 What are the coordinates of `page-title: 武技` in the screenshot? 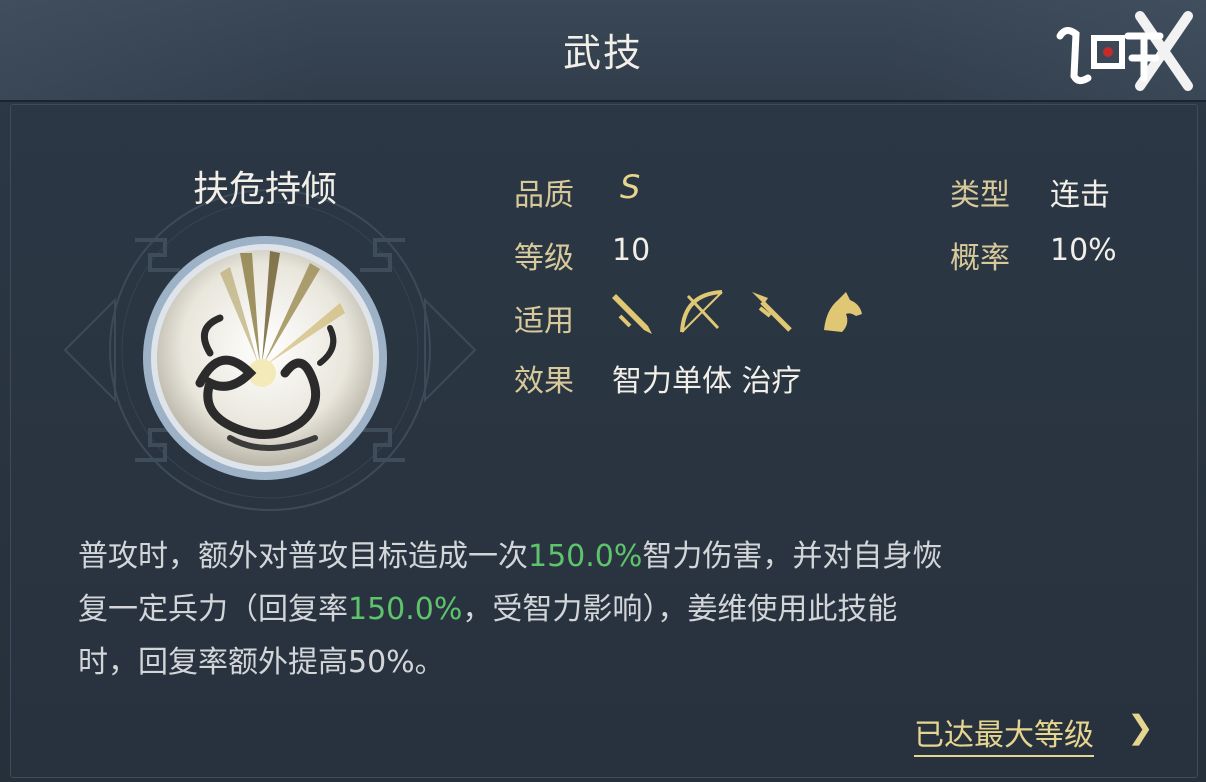 It's located at (602, 53).